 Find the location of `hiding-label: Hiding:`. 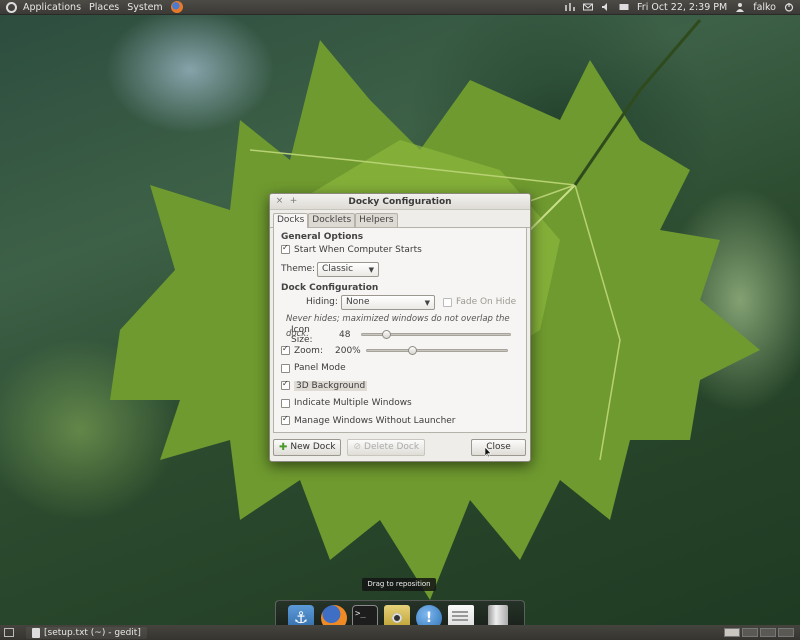

hiding-label: Hiding: is located at coordinates (322, 302).